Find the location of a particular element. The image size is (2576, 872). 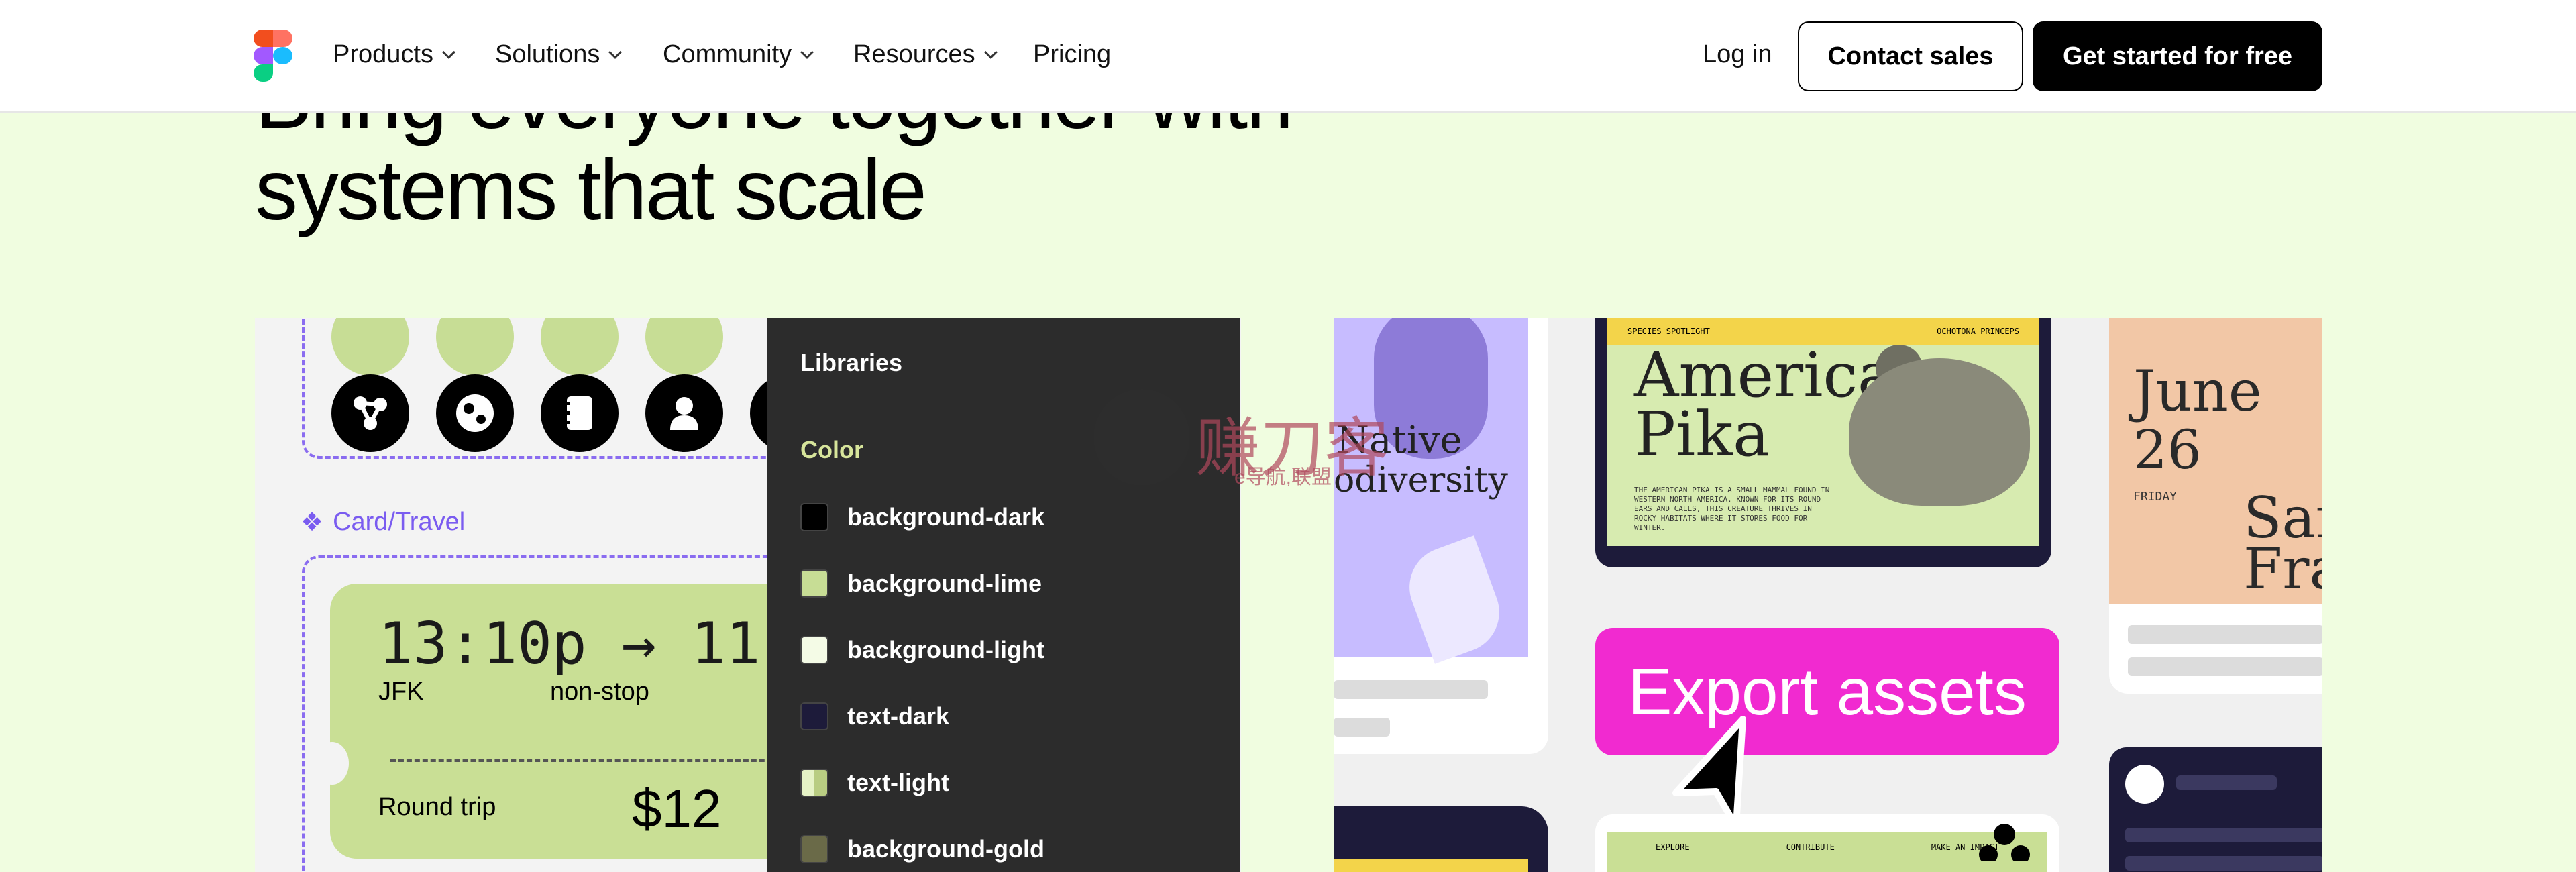

event-month: June is located at coordinates (2197, 391).